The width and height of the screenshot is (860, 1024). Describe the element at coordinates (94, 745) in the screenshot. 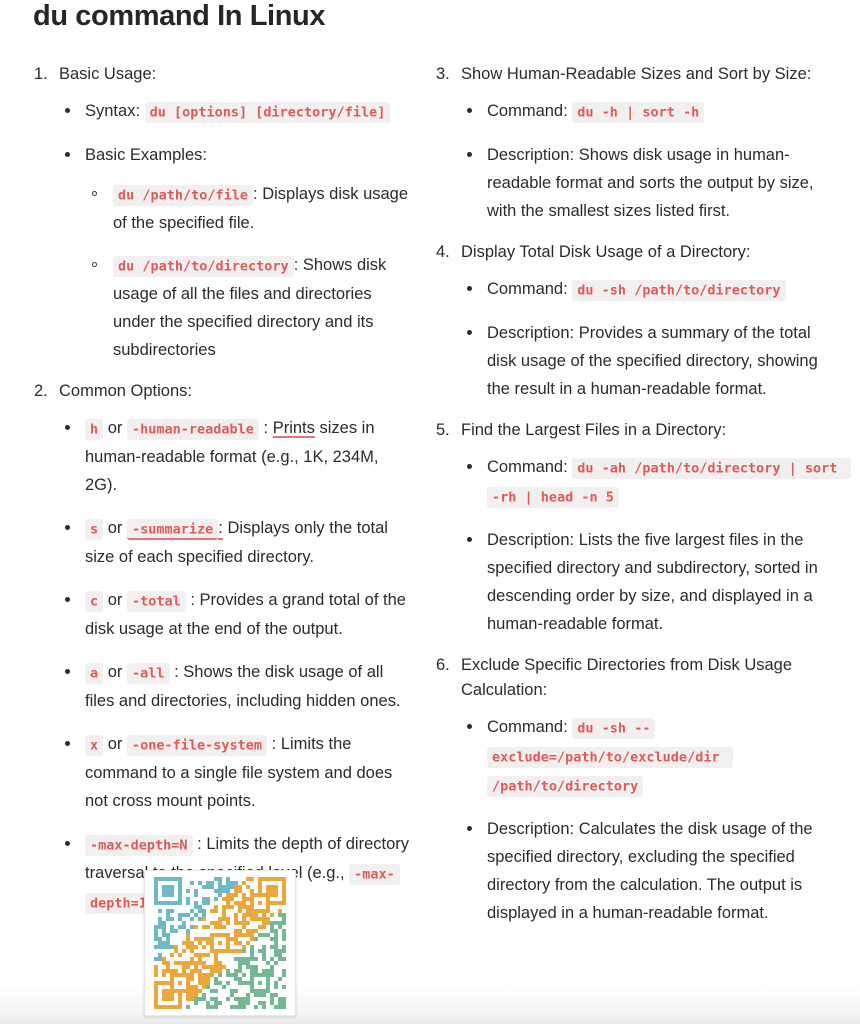

I see `code-flag-x: x` at that location.